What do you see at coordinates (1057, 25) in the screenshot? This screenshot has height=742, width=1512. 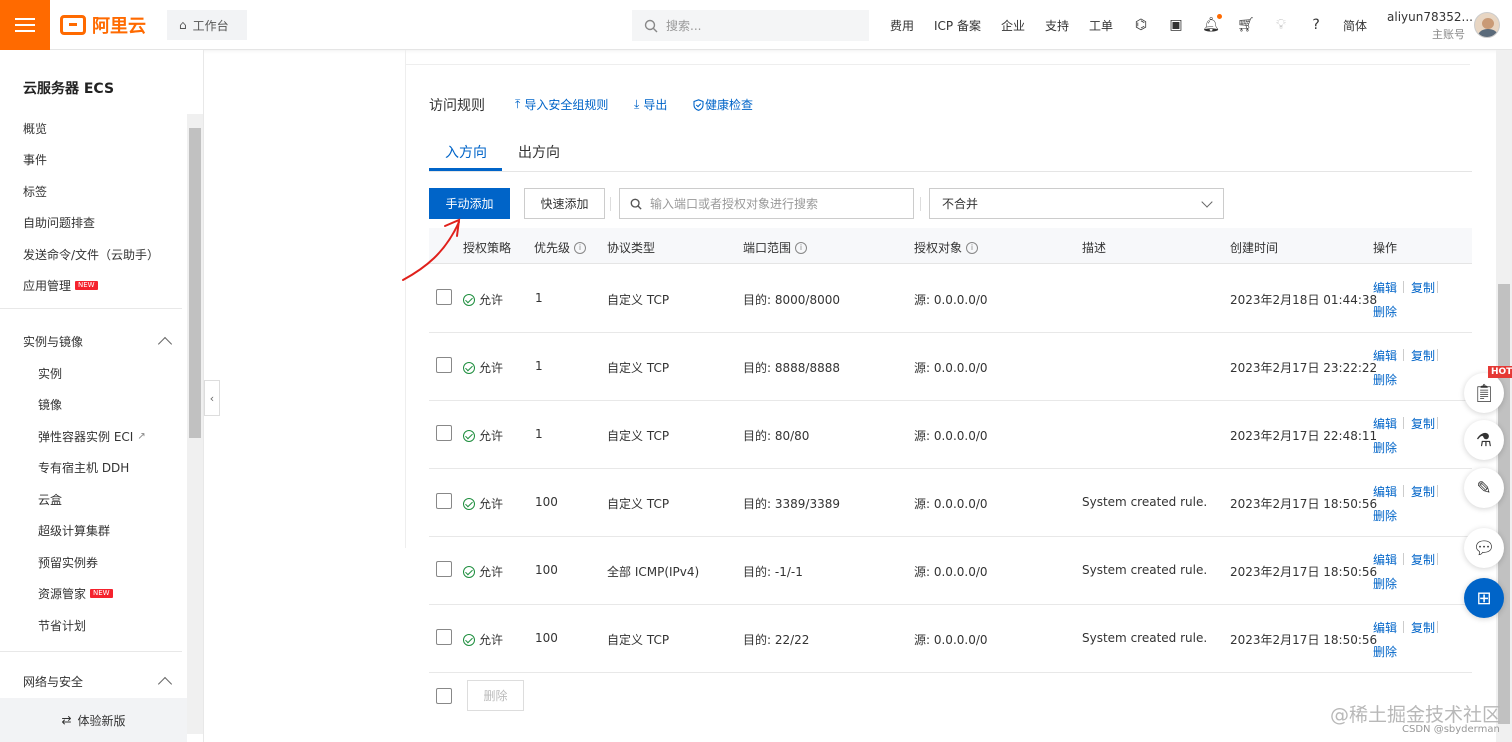 I see `nav-support: 支持` at bounding box center [1057, 25].